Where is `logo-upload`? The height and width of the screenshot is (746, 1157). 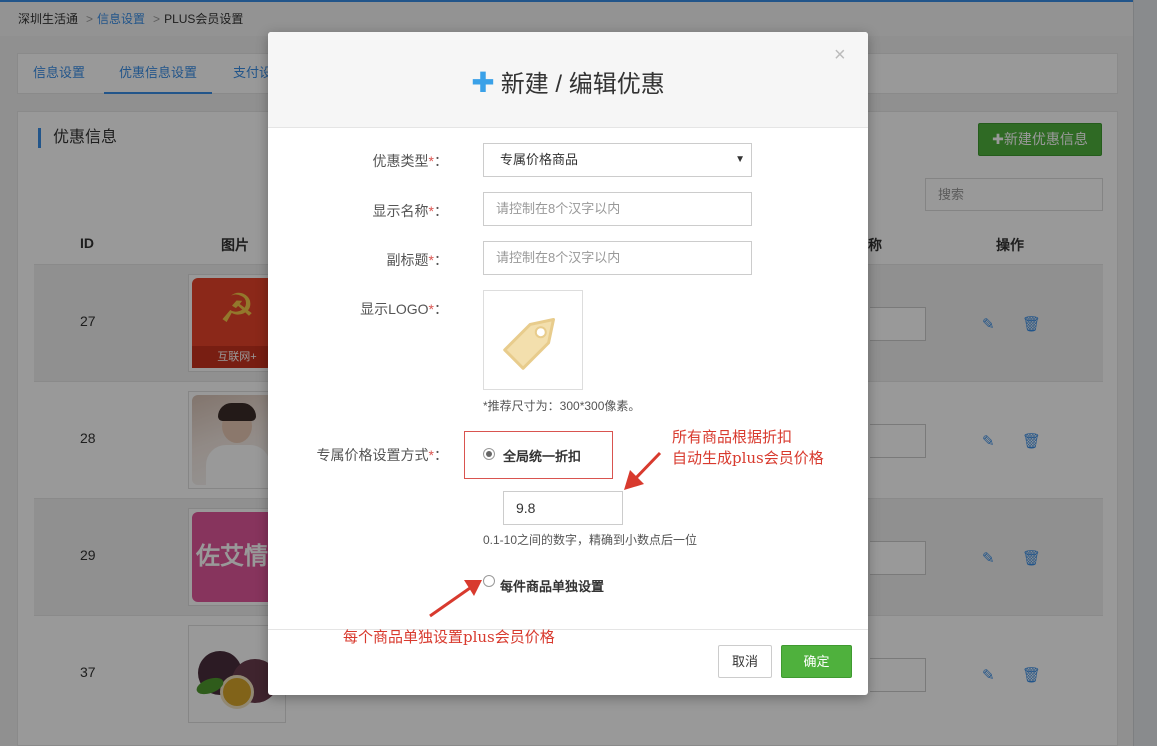 logo-upload is located at coordinates (533, 340).